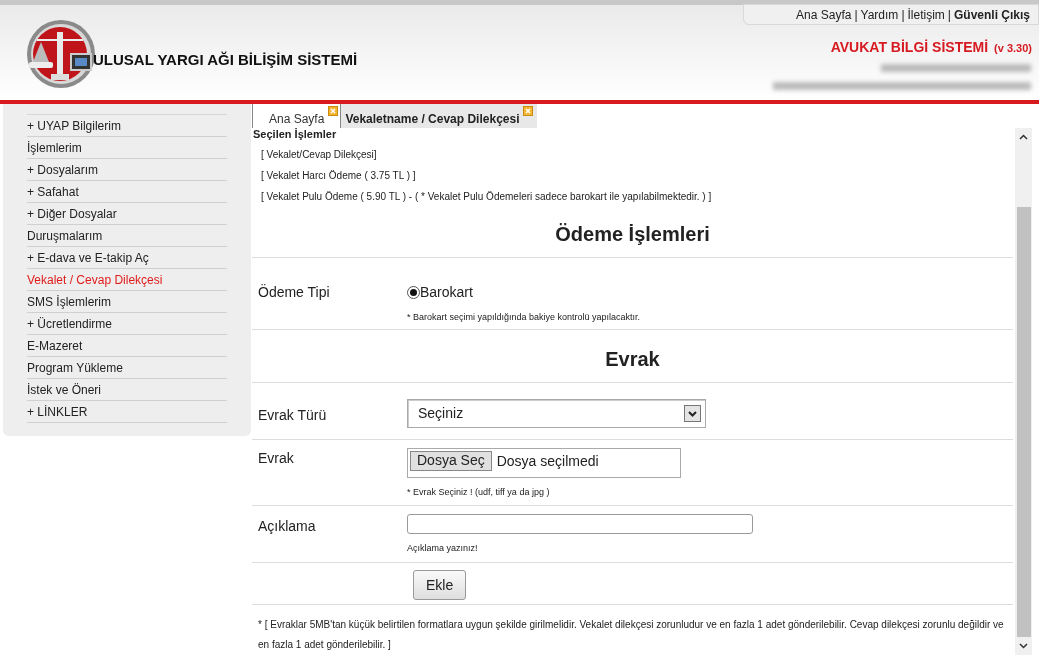 This screenshot has width=1039, height=655. What do you see at coordinates (292, 415) in the screenshot?
I see `form-label: Evrak Türü` at bounding box center [292, 415].